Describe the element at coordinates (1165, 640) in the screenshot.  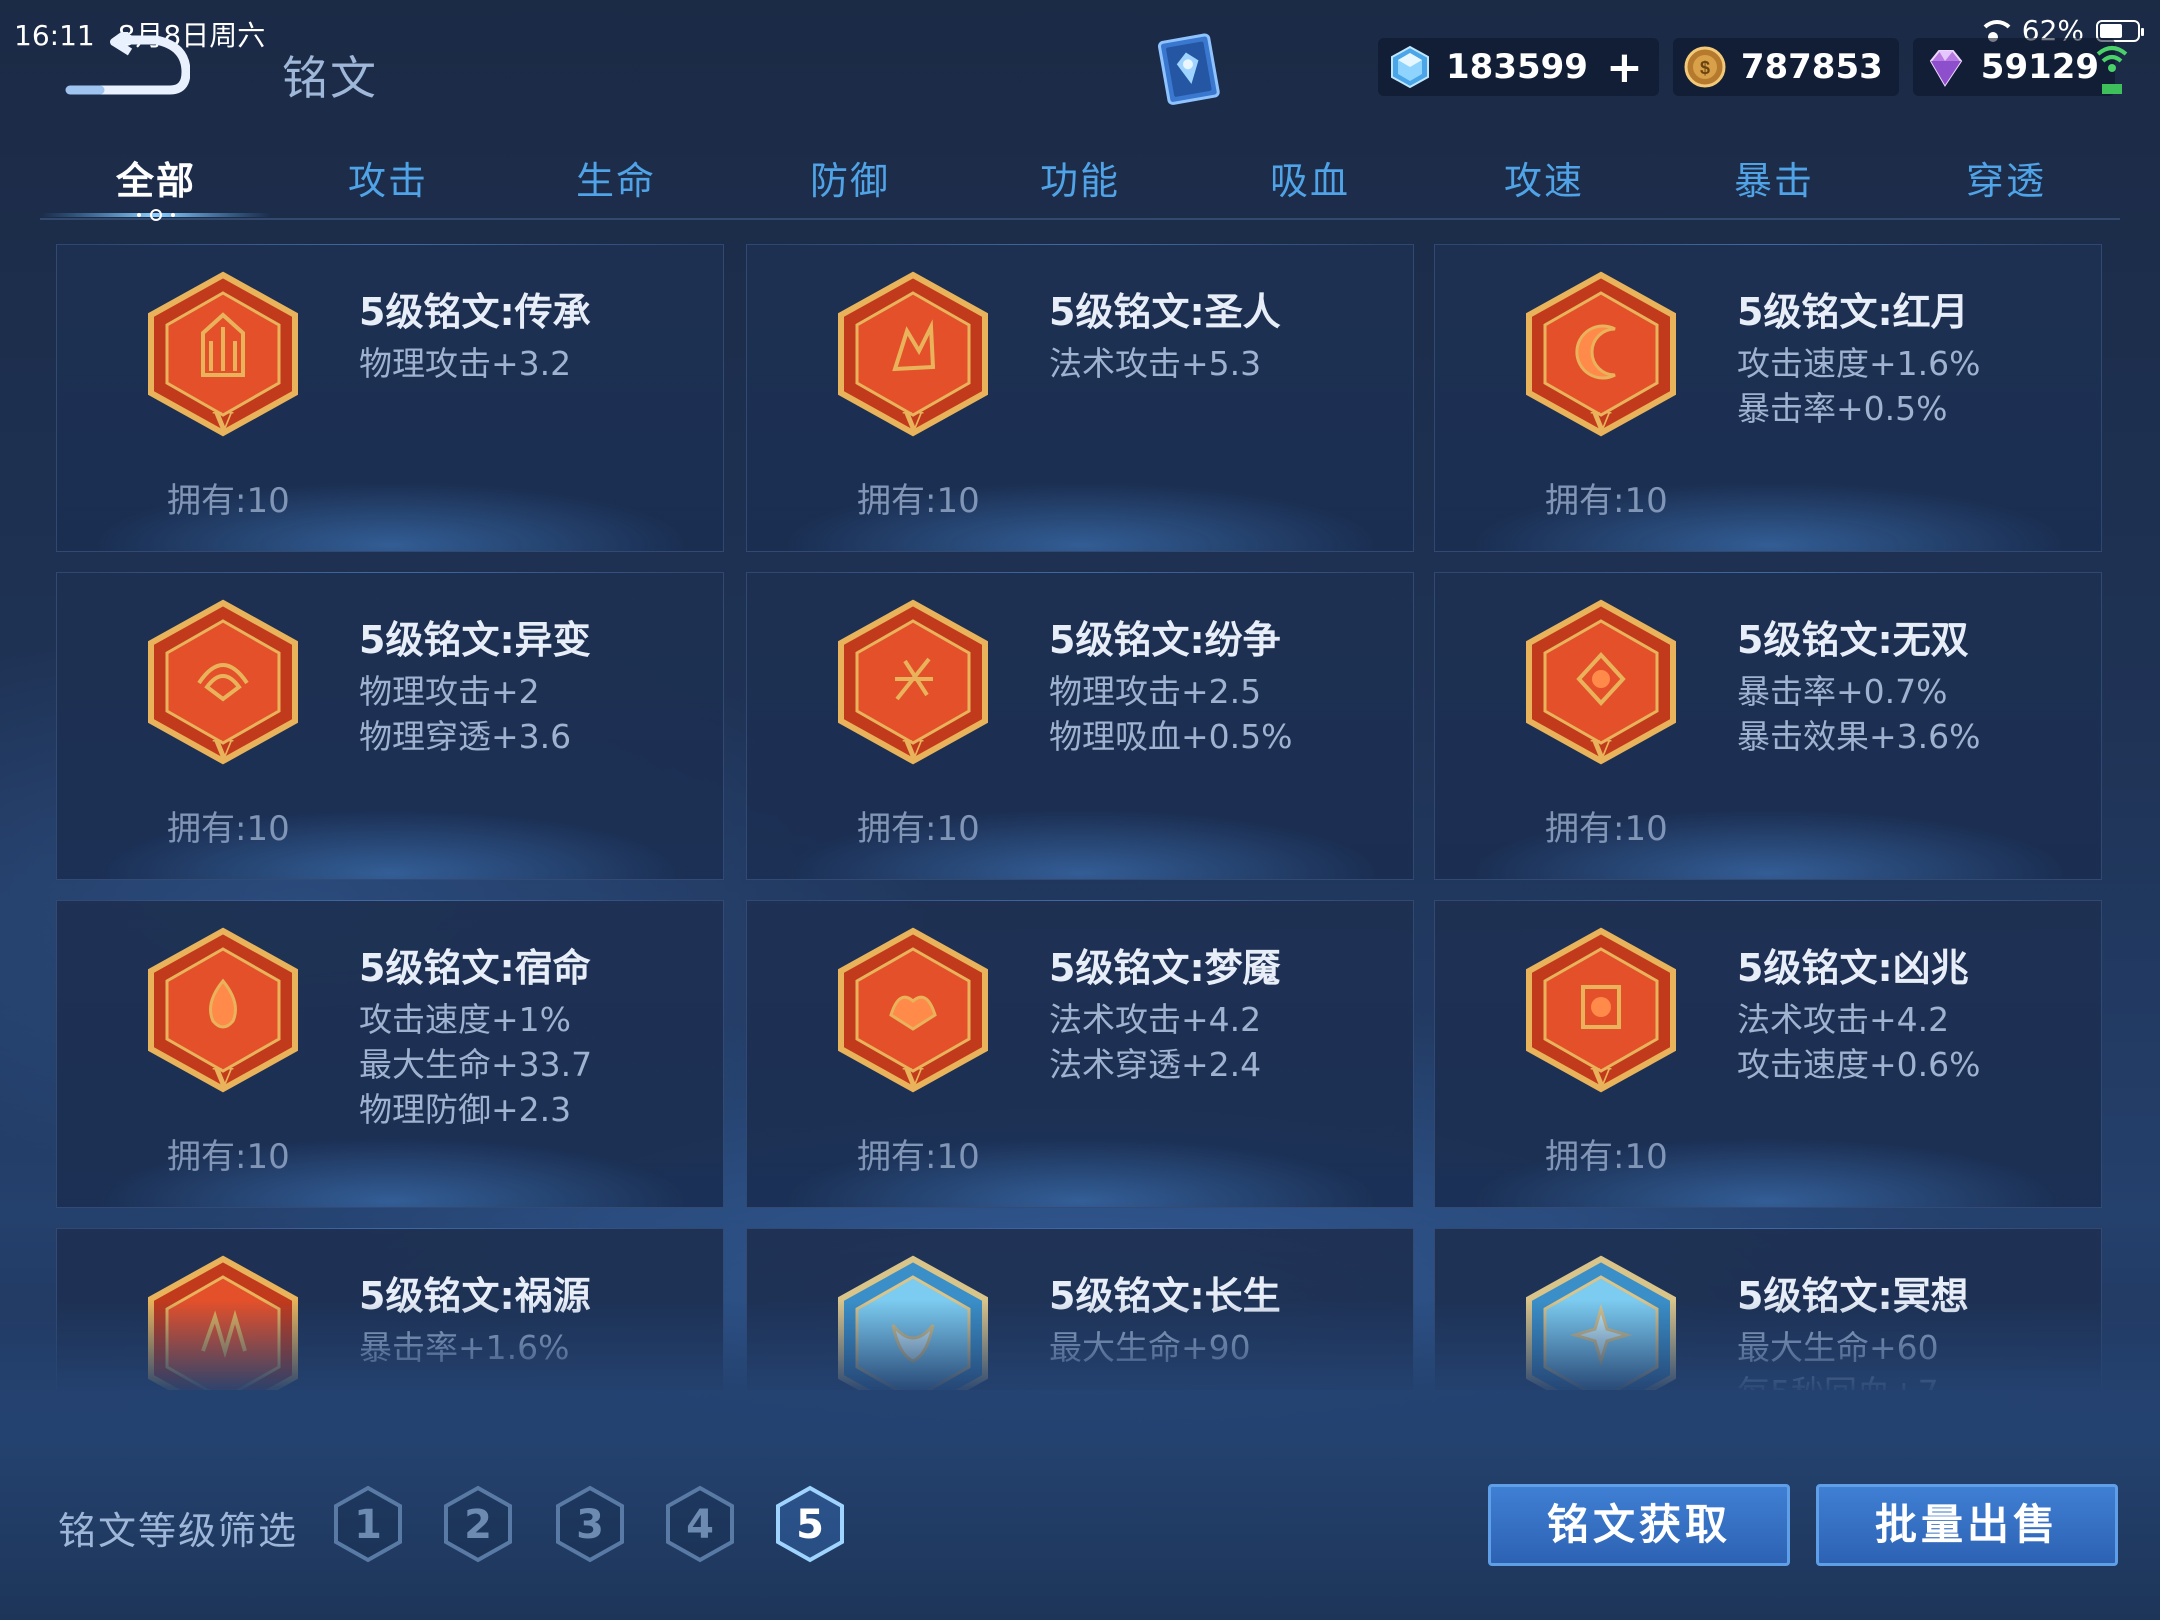
I see `inscription-name: 5级铭文:纷争` at that location.